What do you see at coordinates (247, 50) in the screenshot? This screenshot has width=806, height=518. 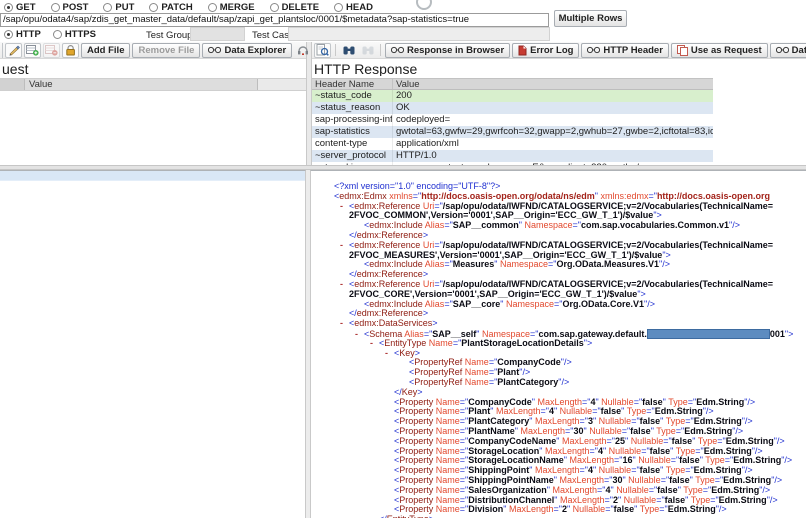 I see `request-data-explorer-button: Data Explorer` at bounding box center [247, 50].